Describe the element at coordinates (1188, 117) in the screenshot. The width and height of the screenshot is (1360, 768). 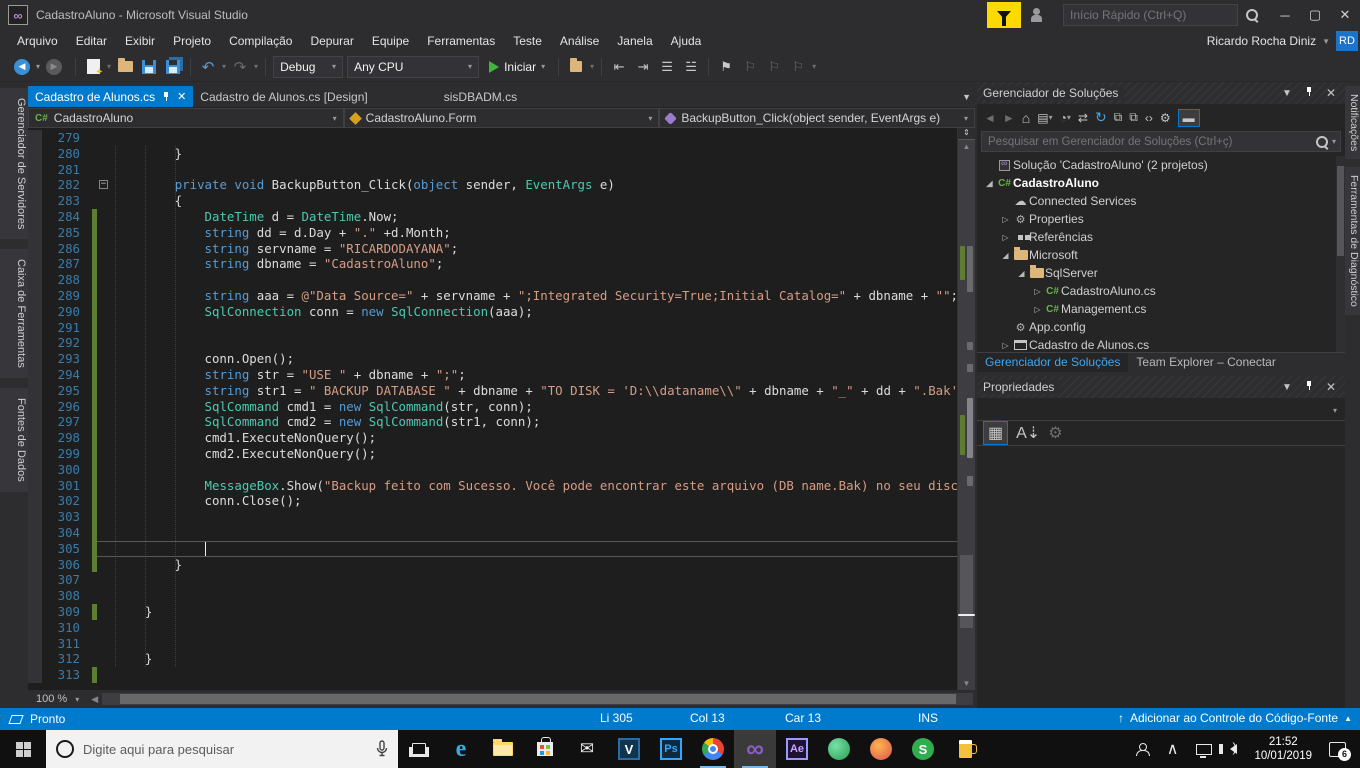
I see `show-all-files-icon: ▬` at that location.